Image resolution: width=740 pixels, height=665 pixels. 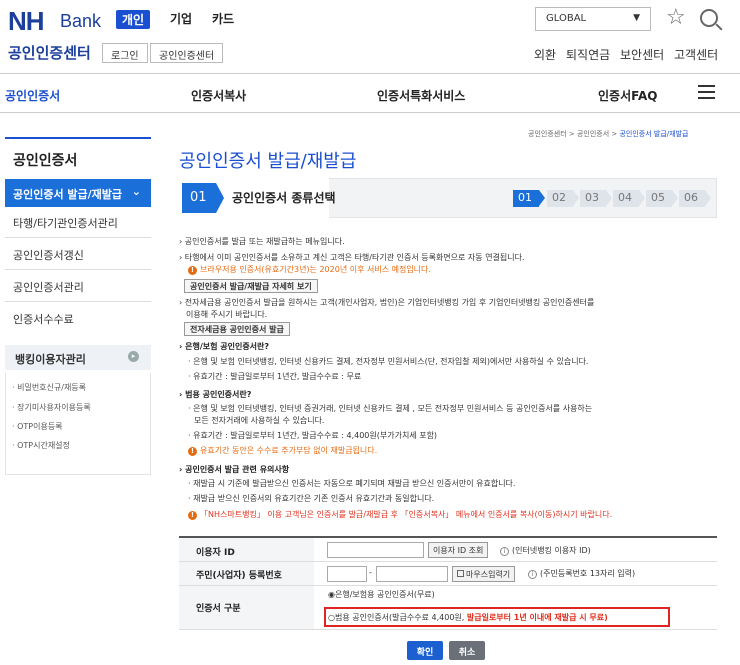 What do you see at coordinates (215, 553) in the screenshot?
I see `user-id-label: 이용자 ID` at bounding box center [215, 553].